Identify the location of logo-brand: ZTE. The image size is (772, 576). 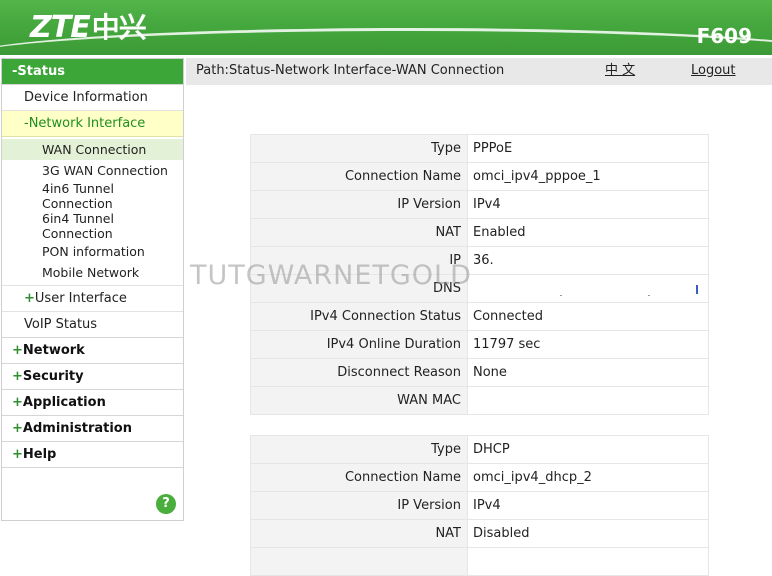
(60, 27).